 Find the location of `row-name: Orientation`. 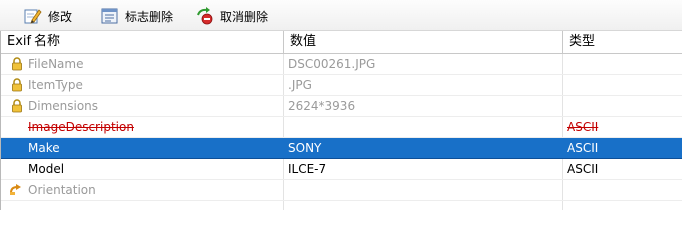

row-name: Orientation is located at coordinates (62, 190).